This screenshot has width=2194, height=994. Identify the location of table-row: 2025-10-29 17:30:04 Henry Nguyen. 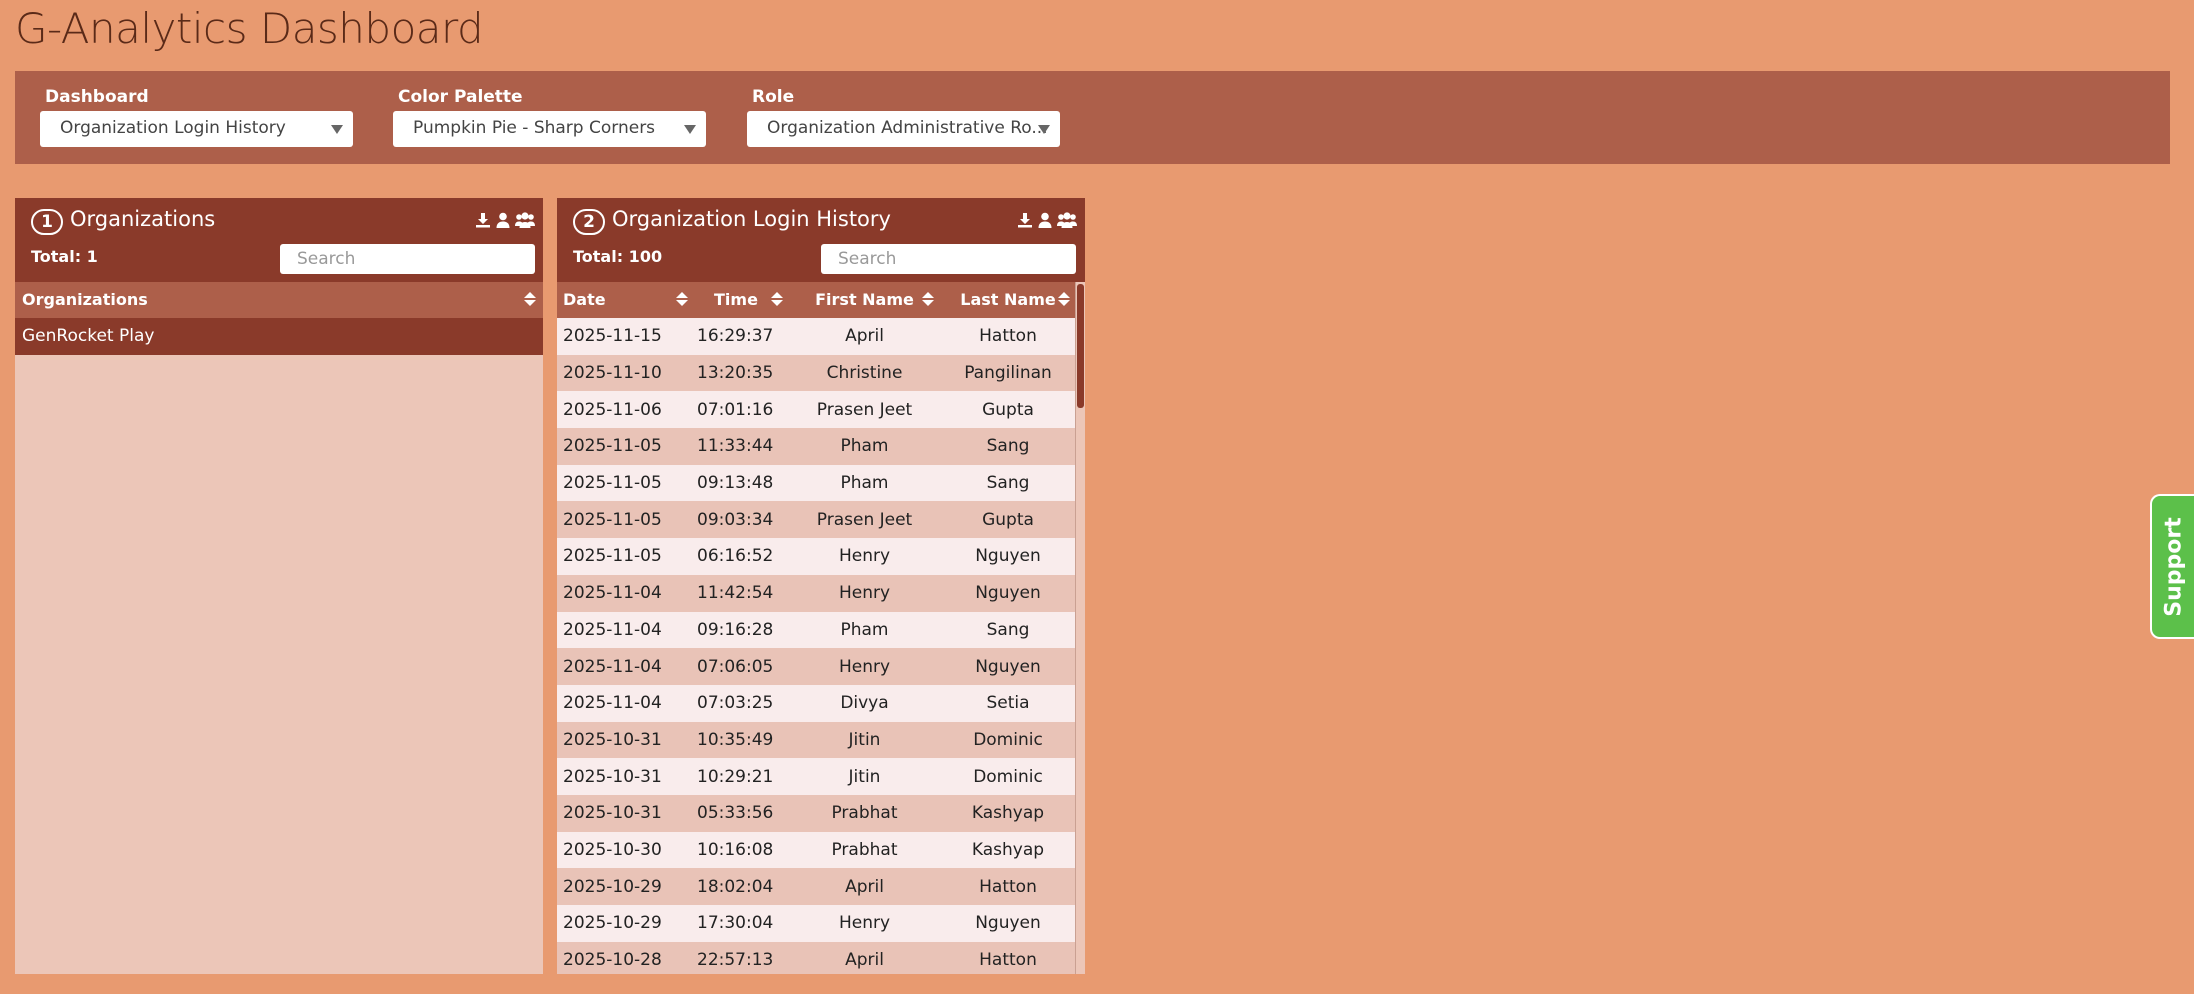
(816, 923).